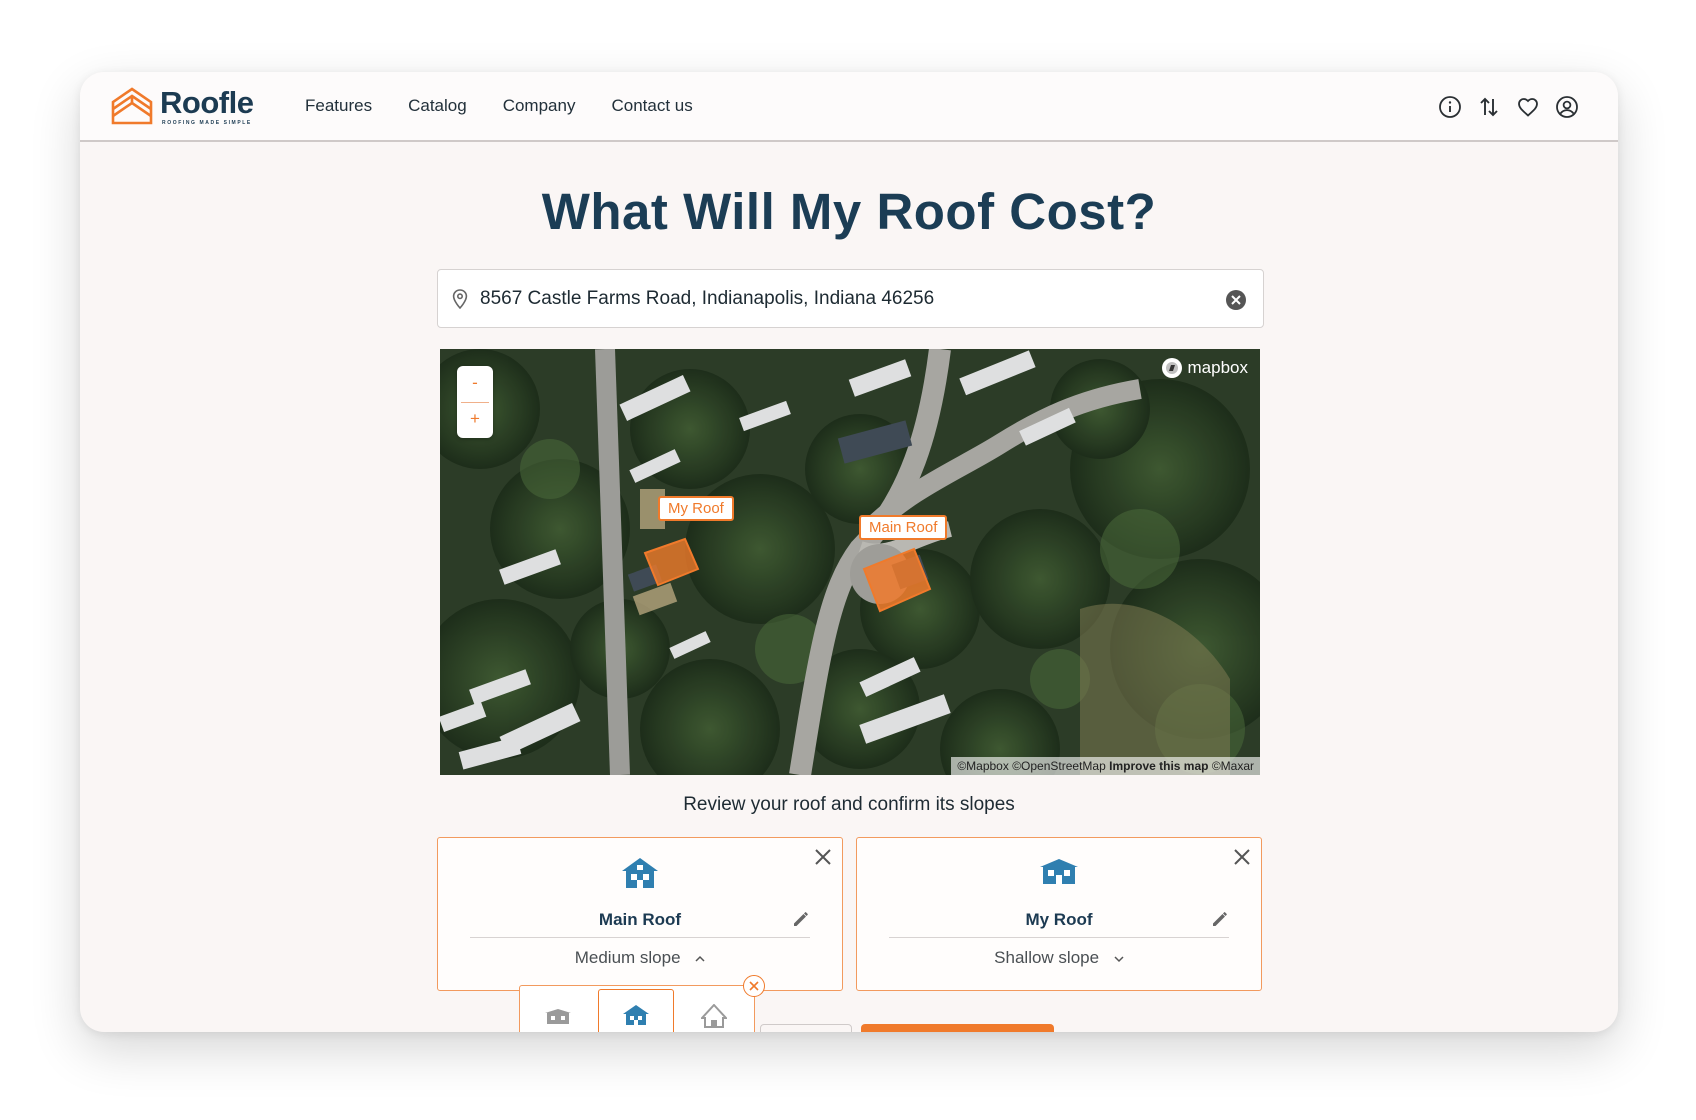 This screenshot has width=1696, height=1120. I want to click on roofle-logo: Roofle ROOFING MADE SIMPLE, so click(190, 107).